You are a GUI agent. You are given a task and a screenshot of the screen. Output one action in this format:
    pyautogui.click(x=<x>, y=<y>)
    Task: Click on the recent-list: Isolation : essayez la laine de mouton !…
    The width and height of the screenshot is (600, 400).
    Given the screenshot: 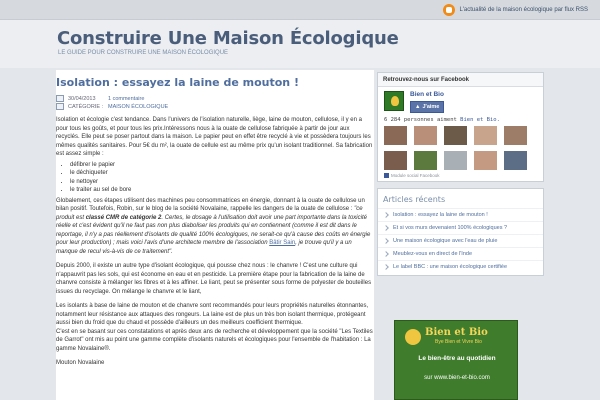 What is the action you would take?
    pyautogui.click(x=460, y=240)
    